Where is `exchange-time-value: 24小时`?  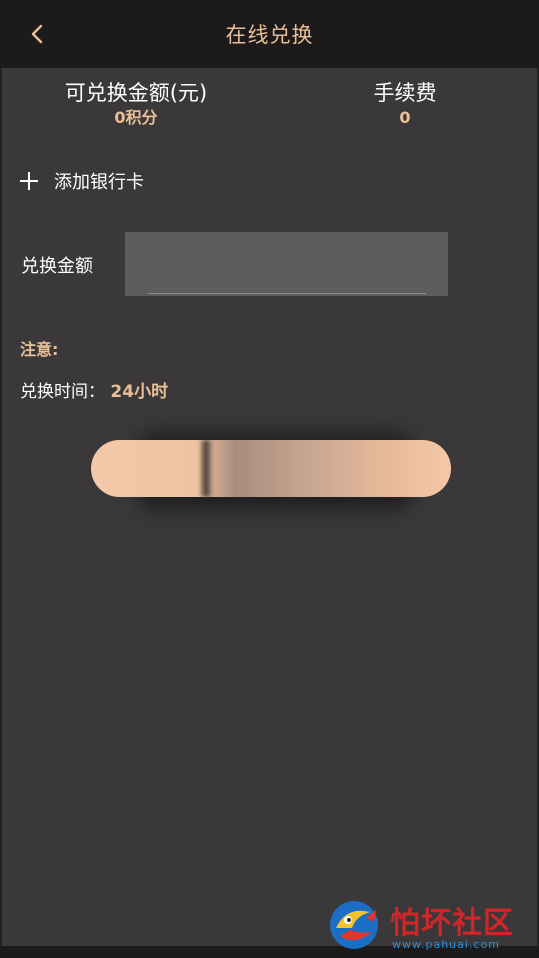
exchange-time-value: 24小时 is located at coordinates (139, 392).